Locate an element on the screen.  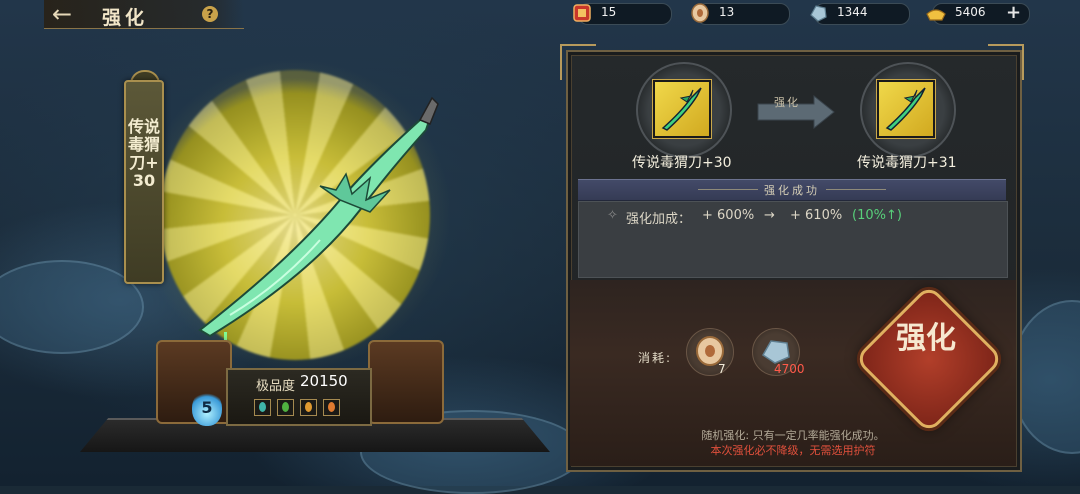
cost-value-ore: 4700 is located at coordinates (789, 369).